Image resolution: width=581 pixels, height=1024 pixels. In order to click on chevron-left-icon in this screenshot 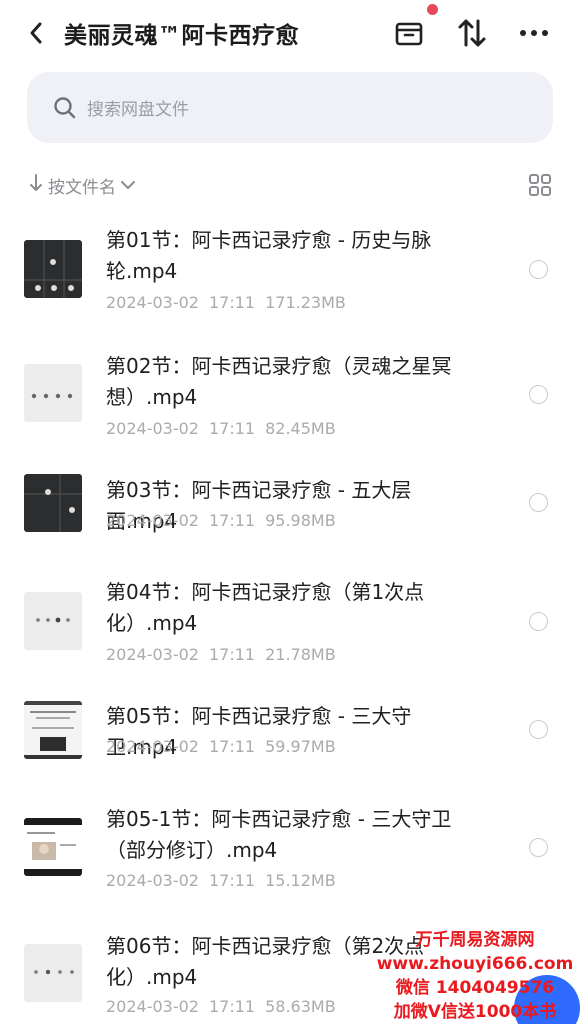, I will do `click(36, 33)`.